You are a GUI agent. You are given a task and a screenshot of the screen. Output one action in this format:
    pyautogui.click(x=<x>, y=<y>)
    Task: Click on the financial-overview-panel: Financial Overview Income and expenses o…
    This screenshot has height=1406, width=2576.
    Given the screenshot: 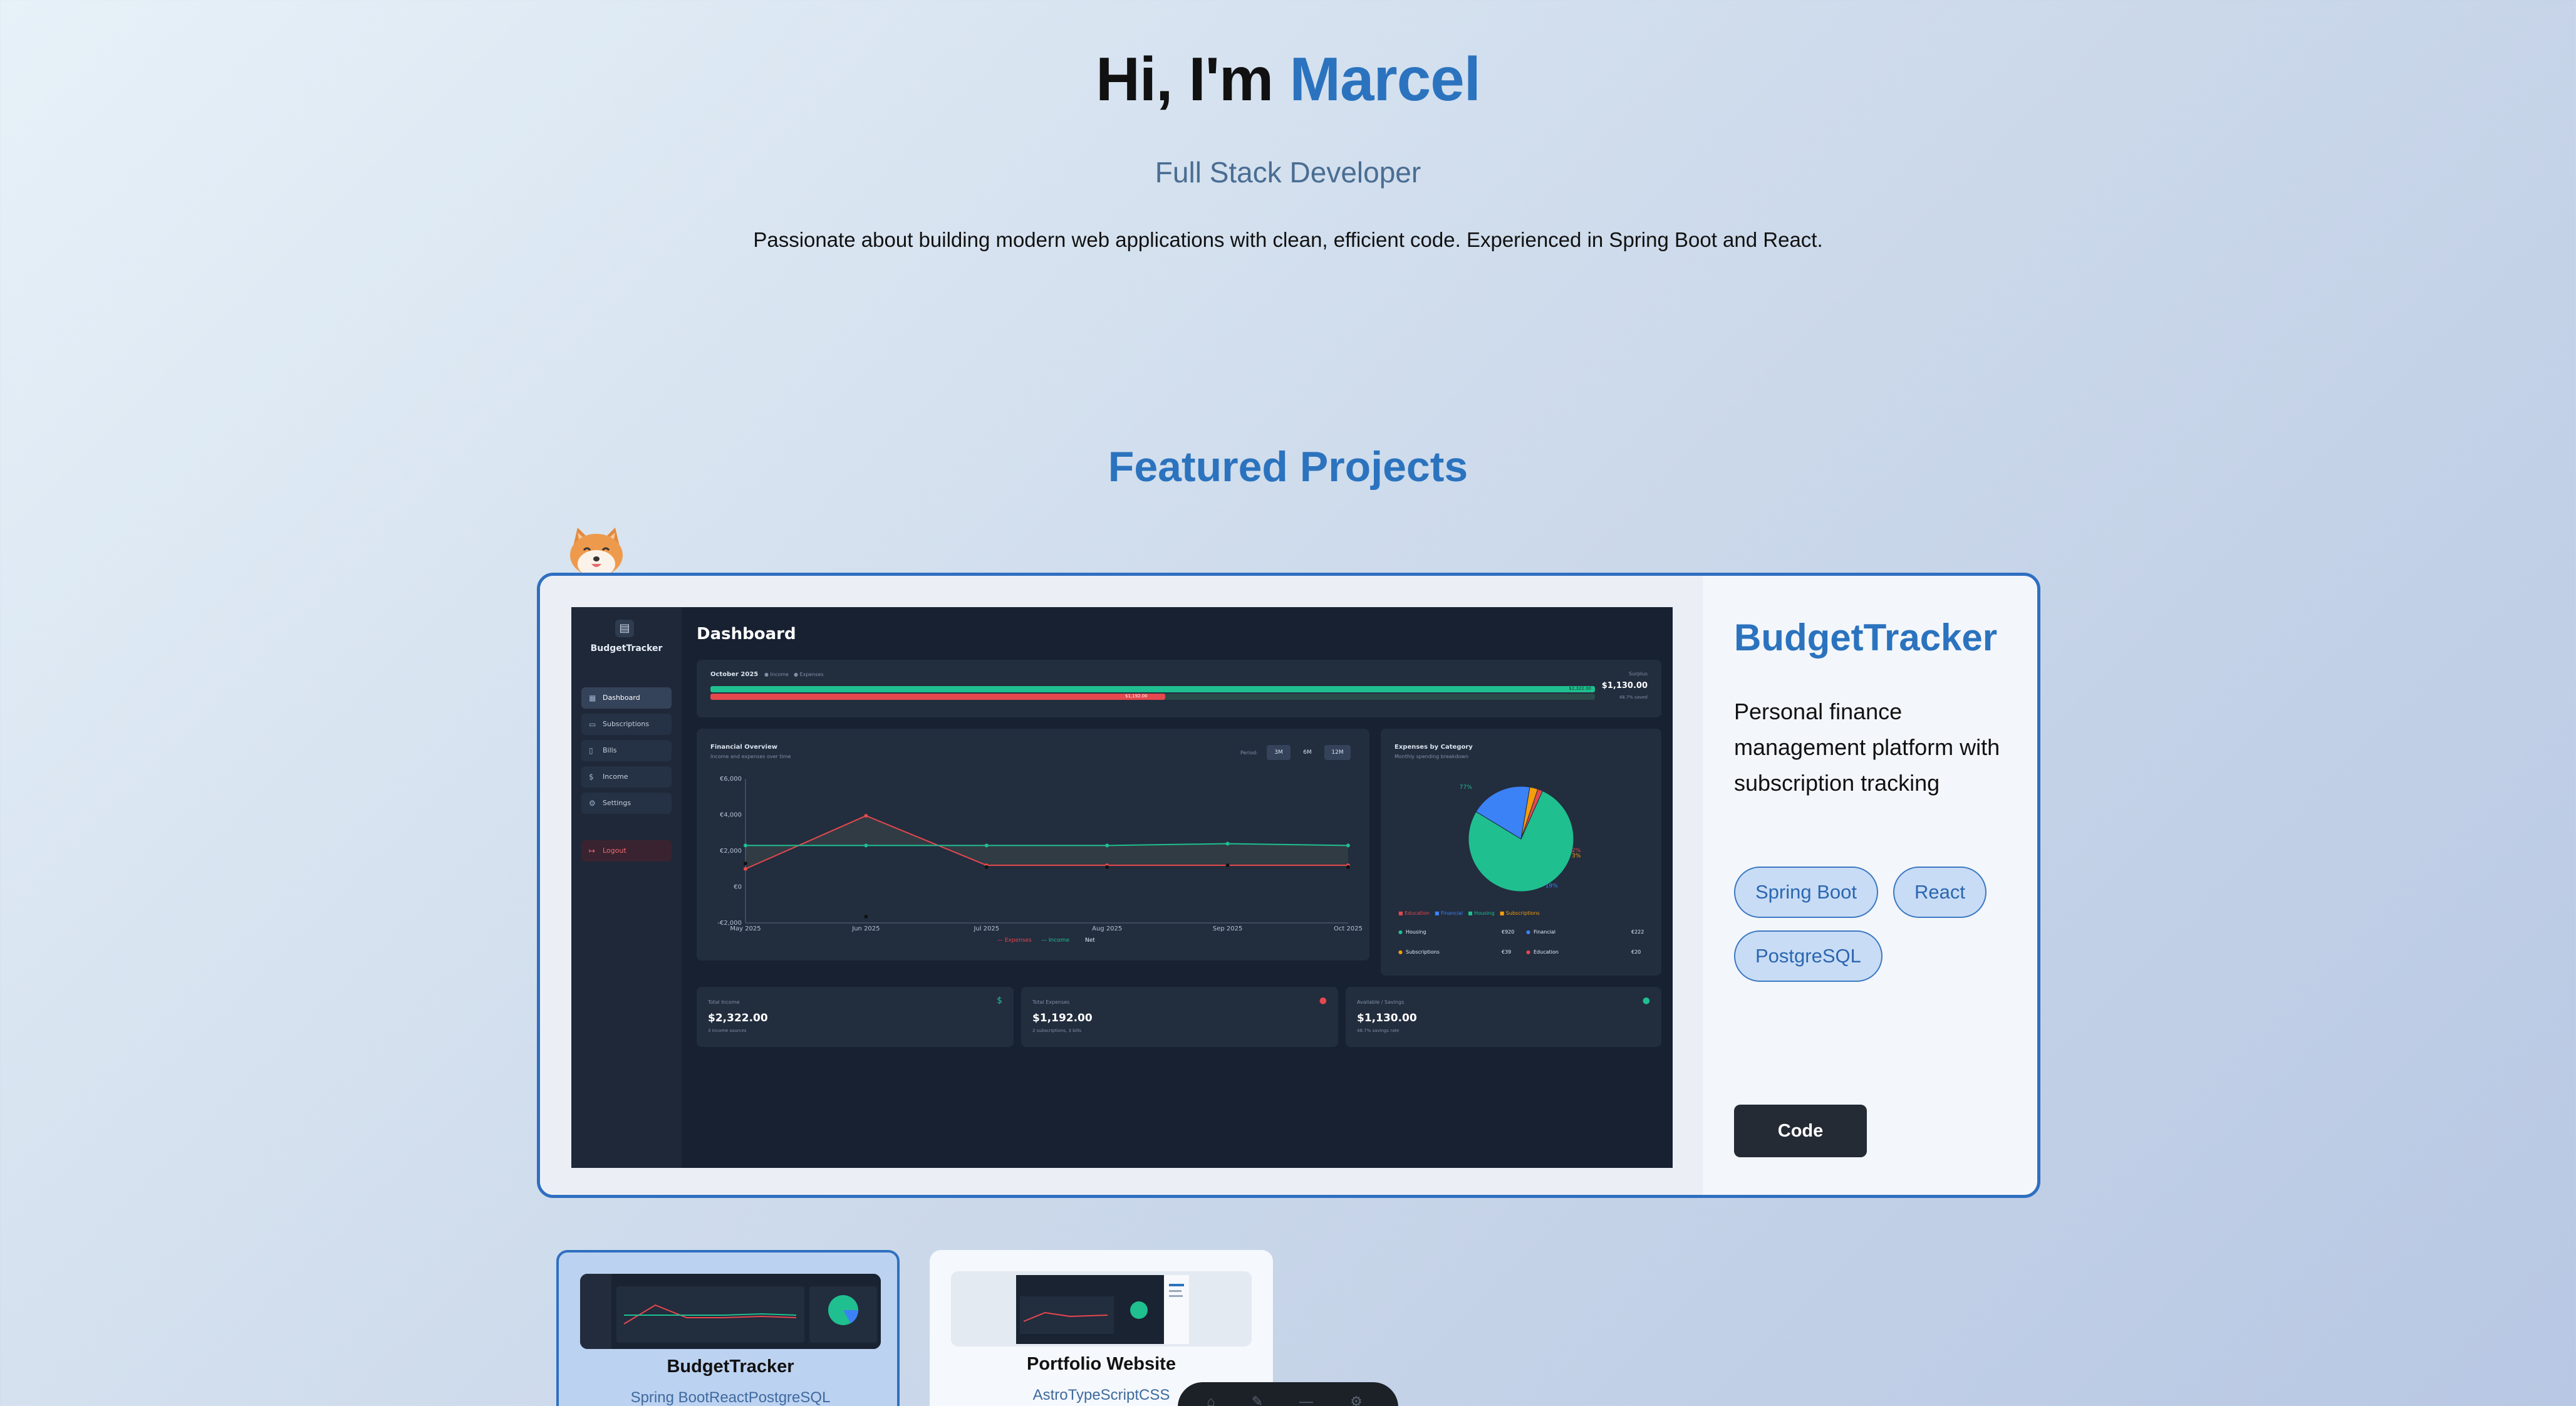 What is the action you would take?
    pyautogui.click(x=1033, y=845)
    